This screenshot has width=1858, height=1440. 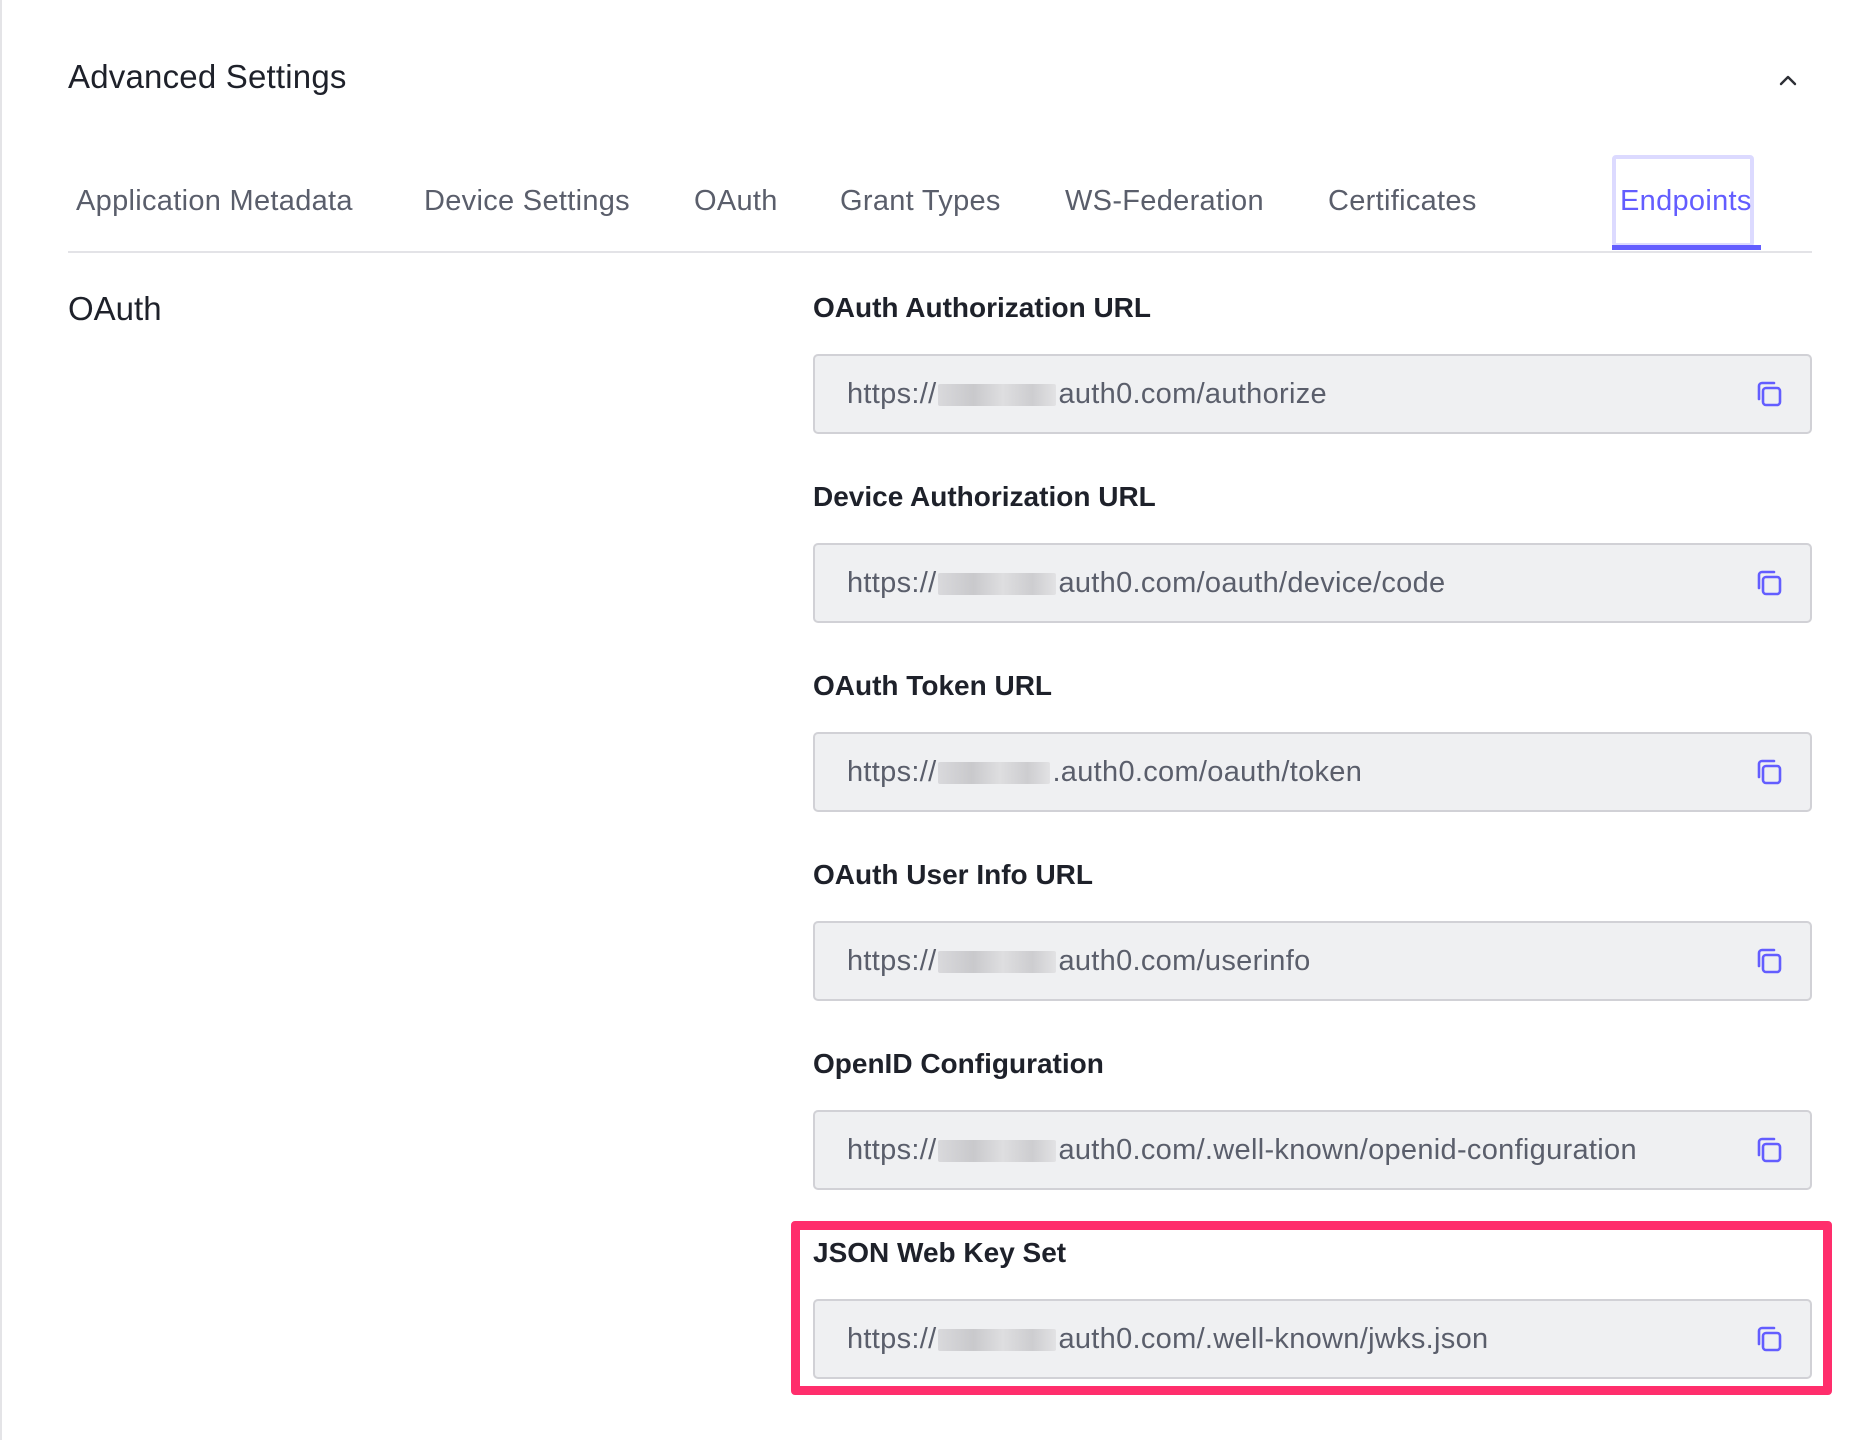 I want to click on url-field: https:// .auth0.com/oauth/token, so click(x=1312, y=772).